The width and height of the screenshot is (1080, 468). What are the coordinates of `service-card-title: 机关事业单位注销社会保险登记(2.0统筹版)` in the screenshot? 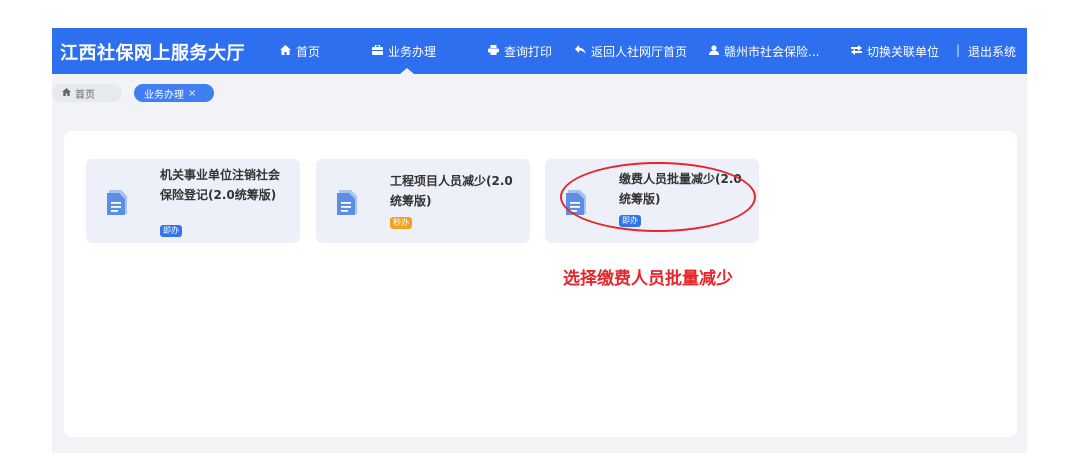 It's located at (220, 185).